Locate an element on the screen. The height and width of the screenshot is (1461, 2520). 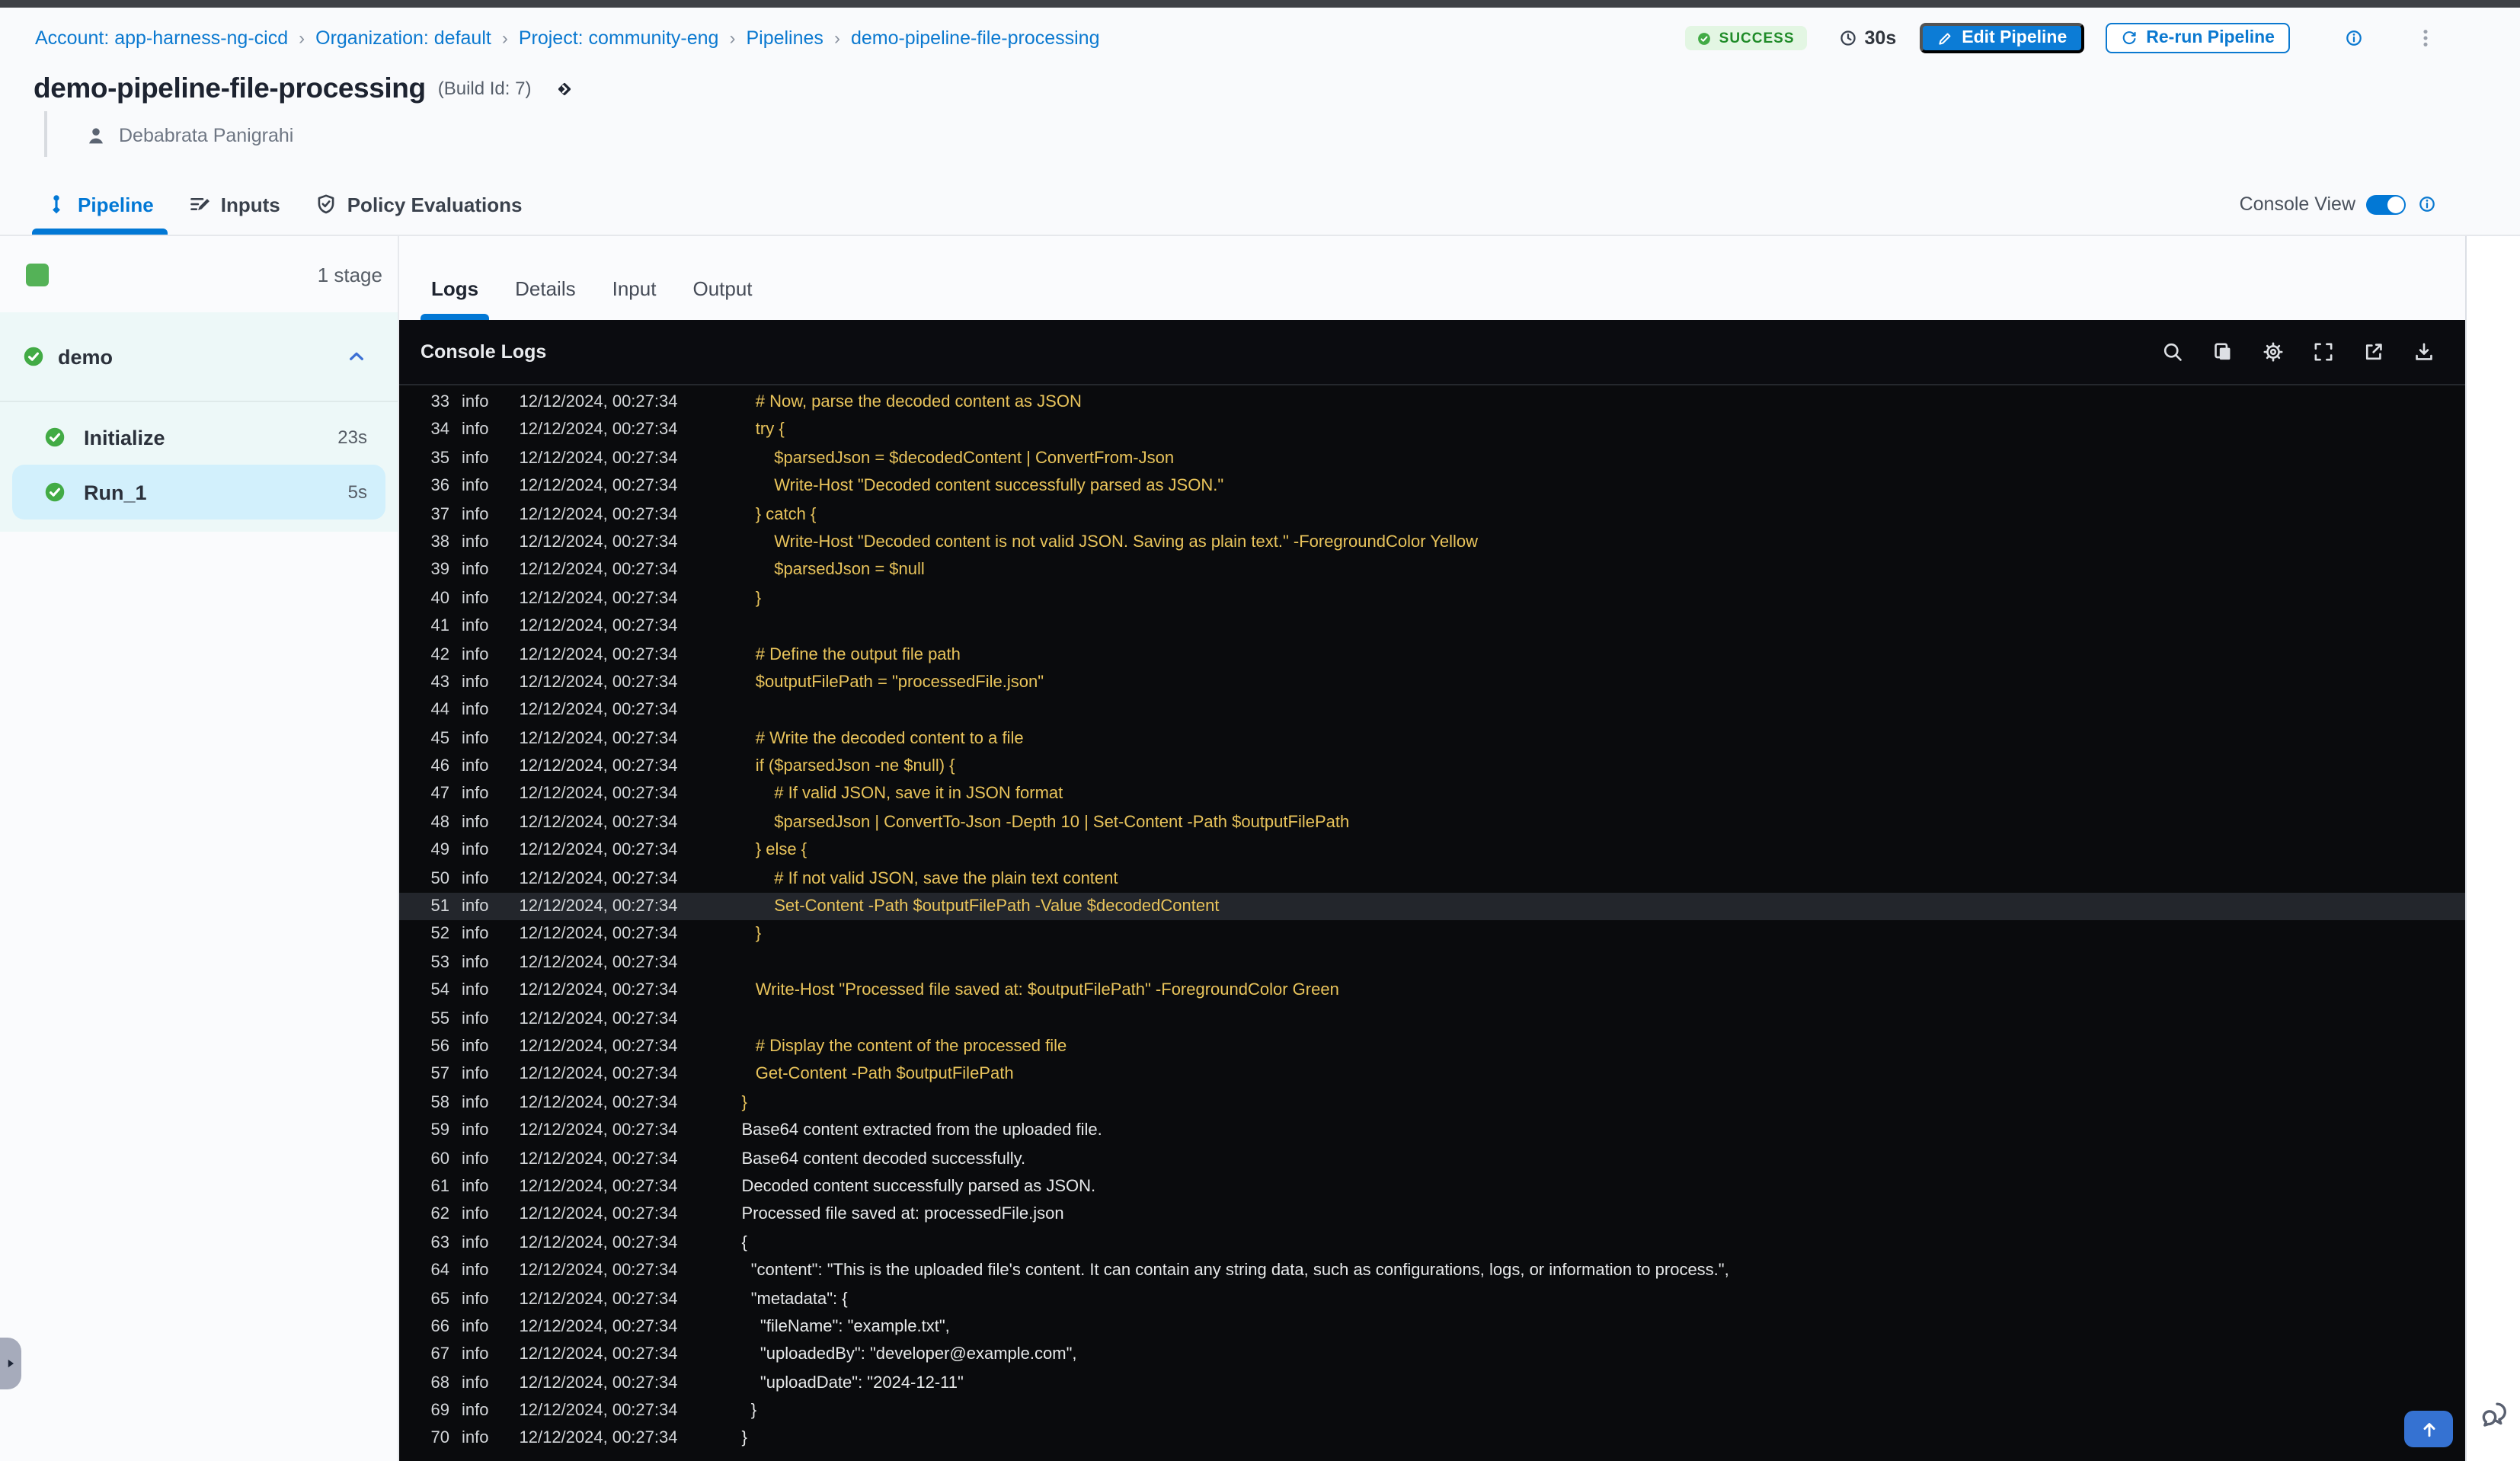
breadcrumb-link-account: Account: app-harness-ng-cicd is located at coordinates (161, 38).